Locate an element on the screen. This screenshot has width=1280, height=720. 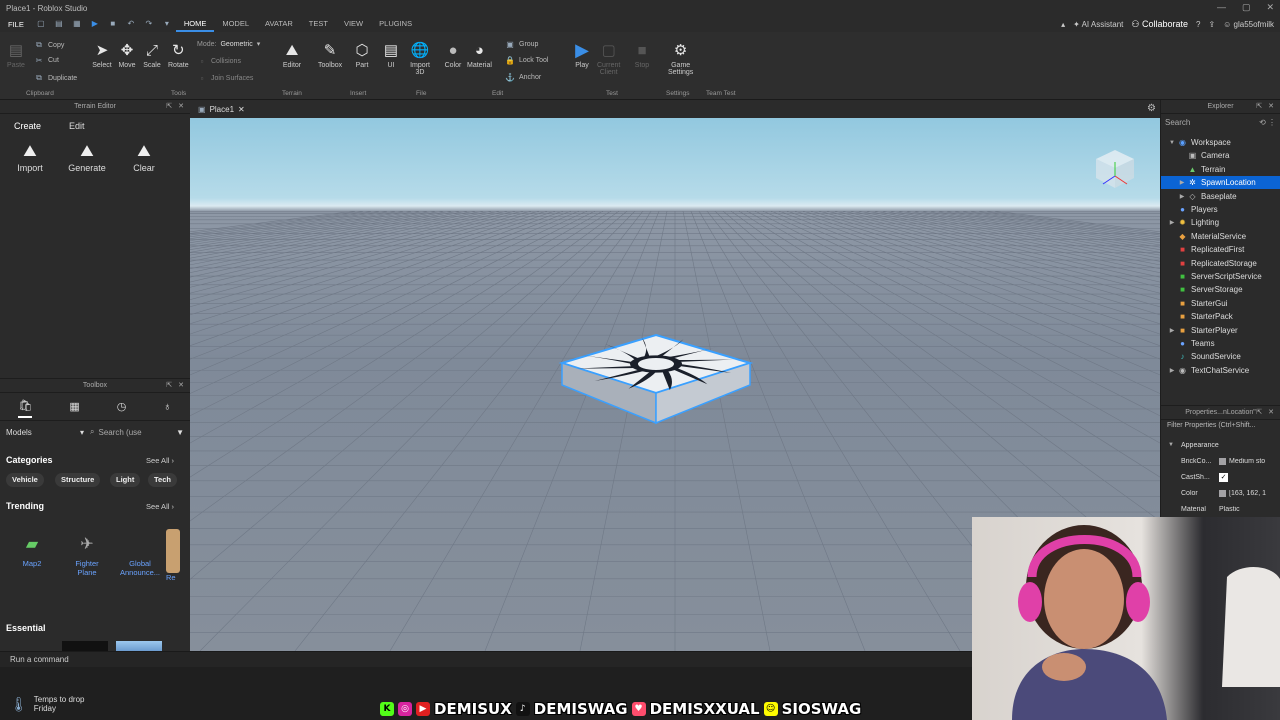
terrain-clear-button: ⛰ Clear is located at coordinates (144, 158).